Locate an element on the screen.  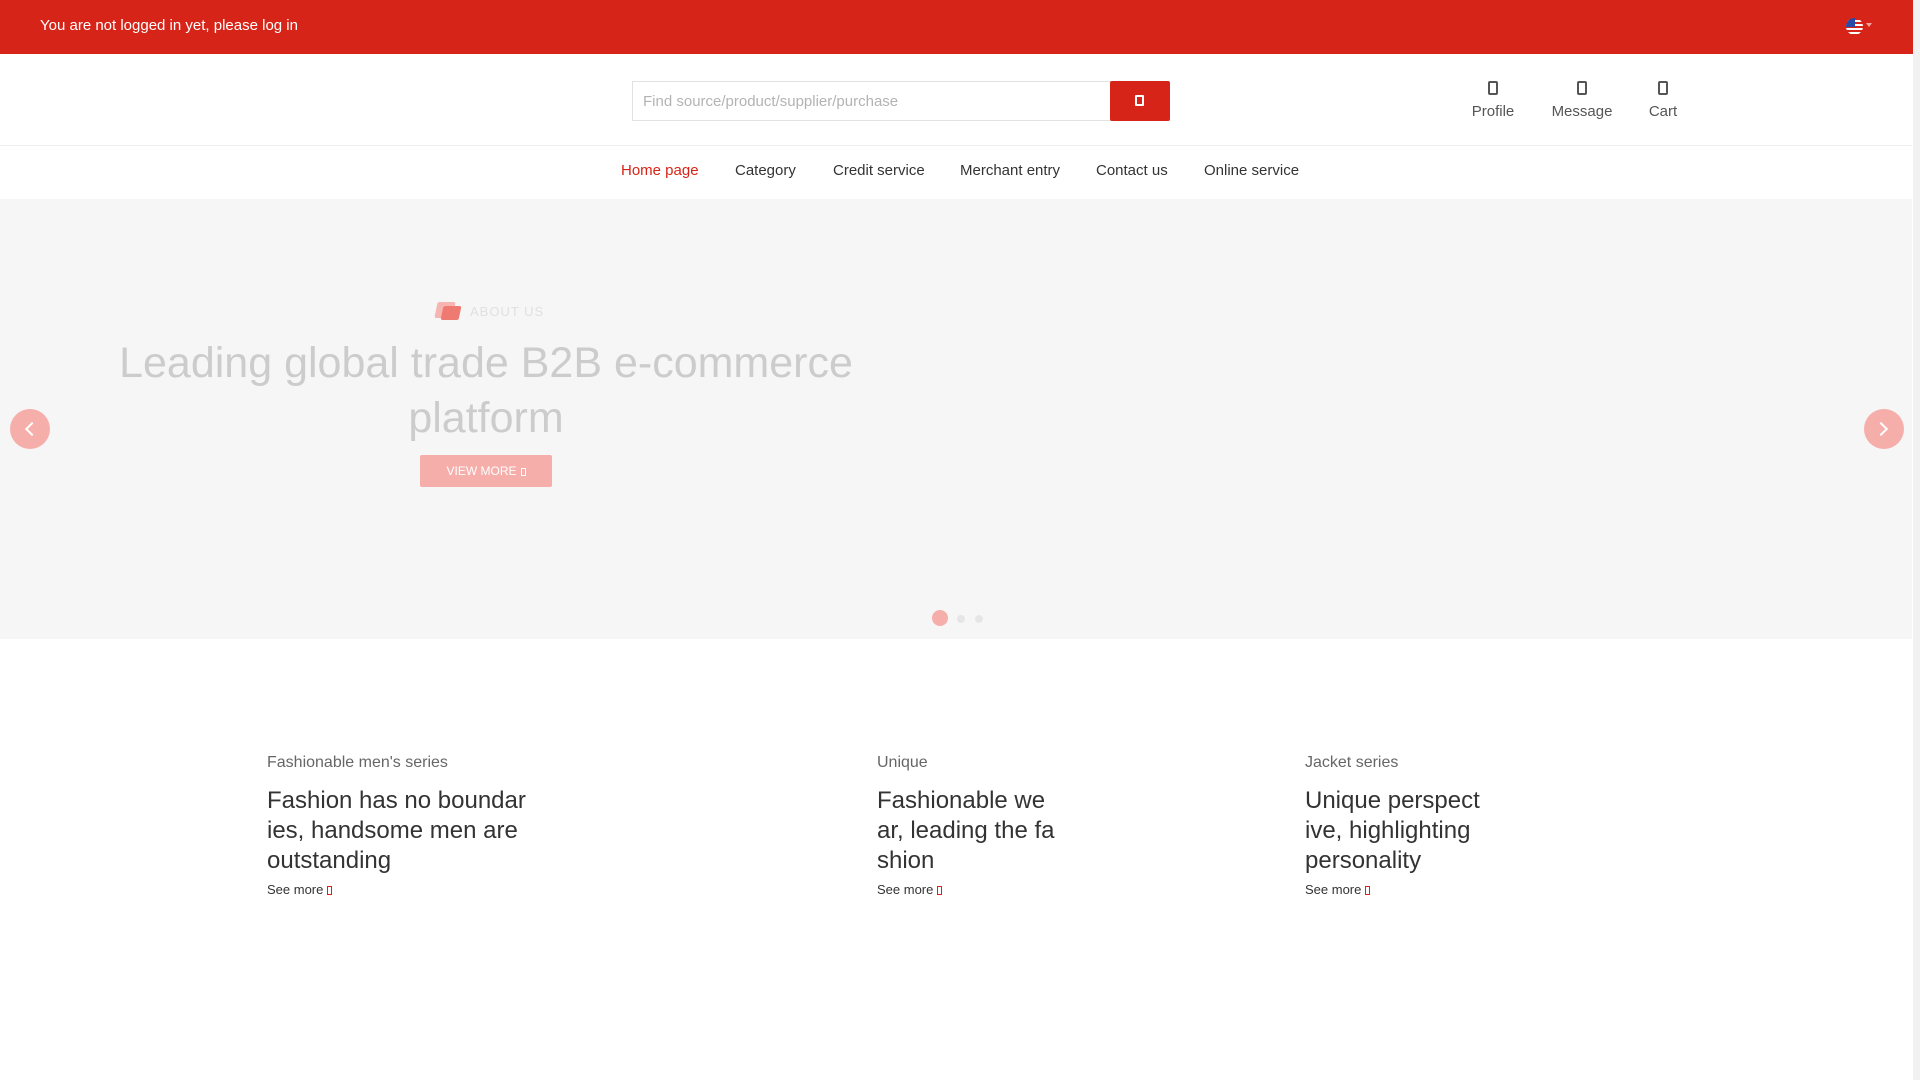
chevron-down-icon is located at coordinates (1869, 25).